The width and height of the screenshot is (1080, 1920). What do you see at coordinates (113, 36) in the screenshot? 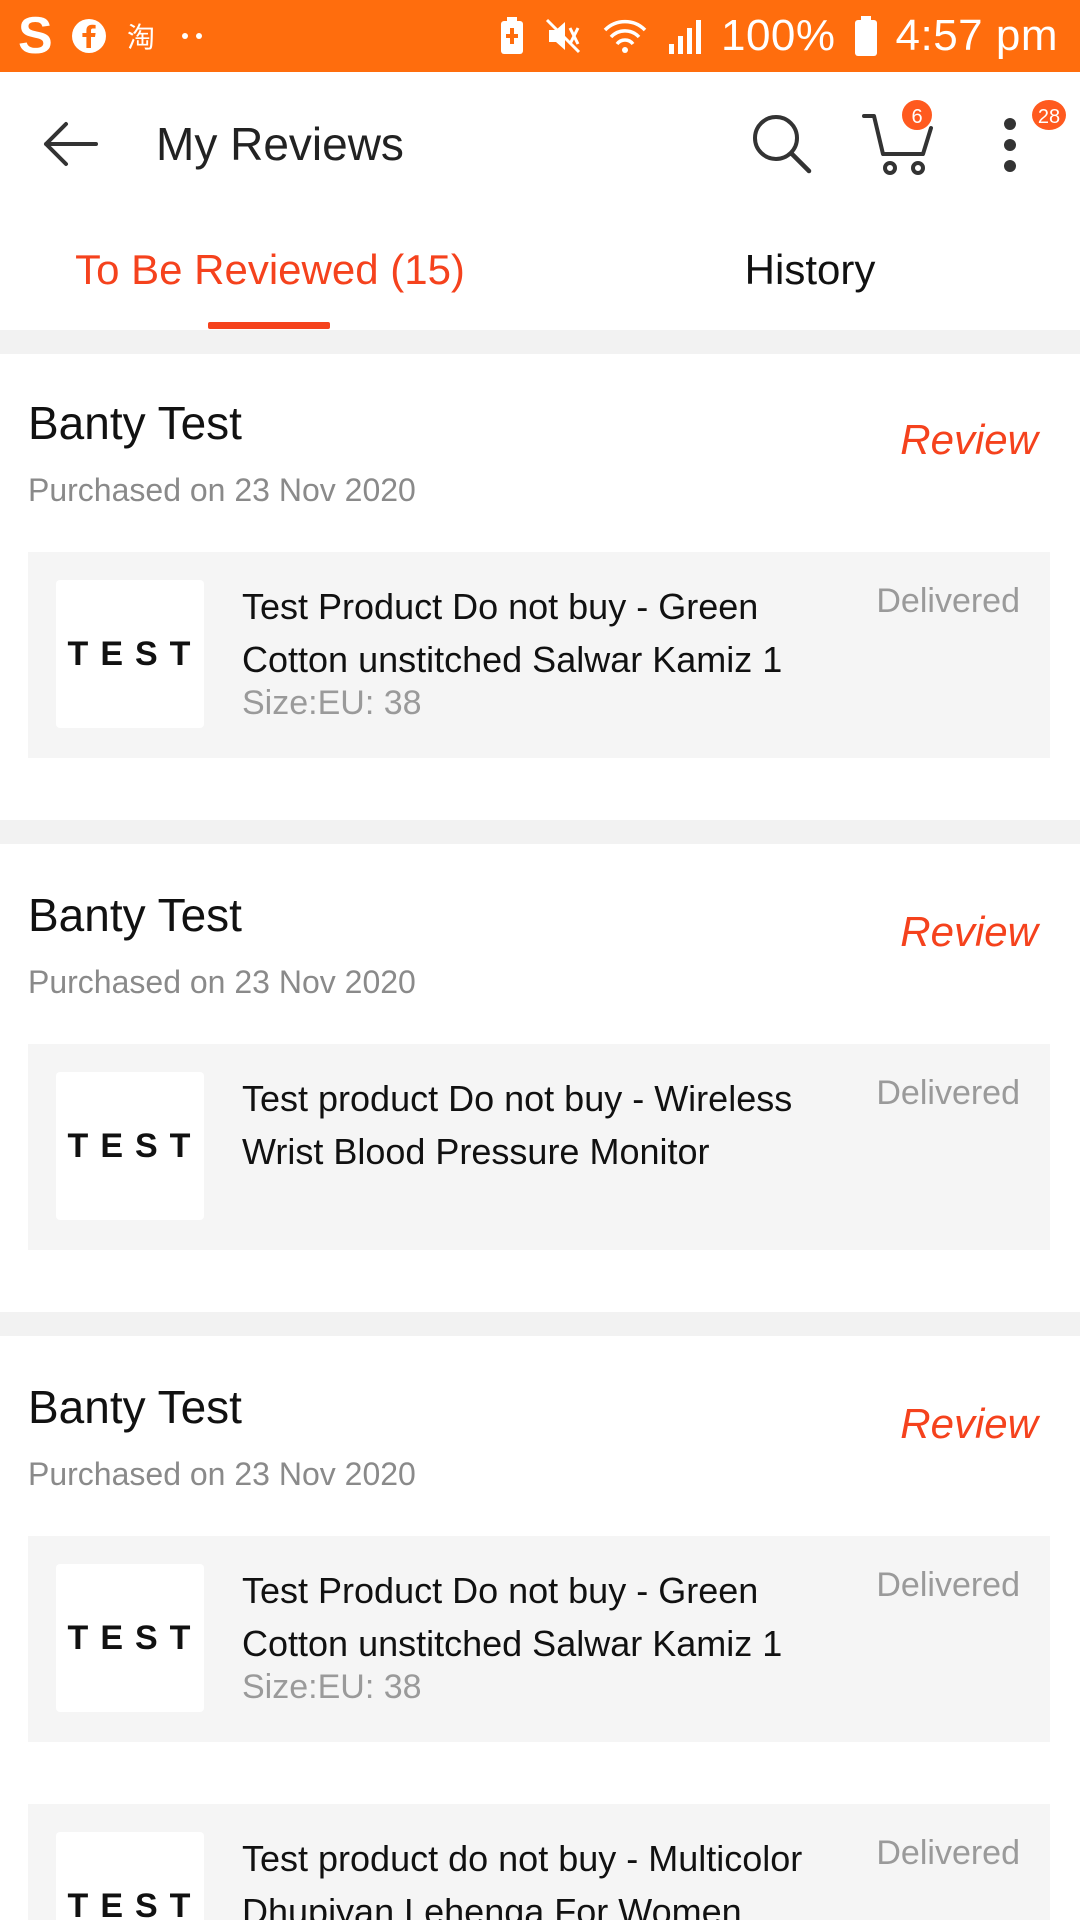
I see `status-bar-left: S 淘` at bounding box center [113, 36].